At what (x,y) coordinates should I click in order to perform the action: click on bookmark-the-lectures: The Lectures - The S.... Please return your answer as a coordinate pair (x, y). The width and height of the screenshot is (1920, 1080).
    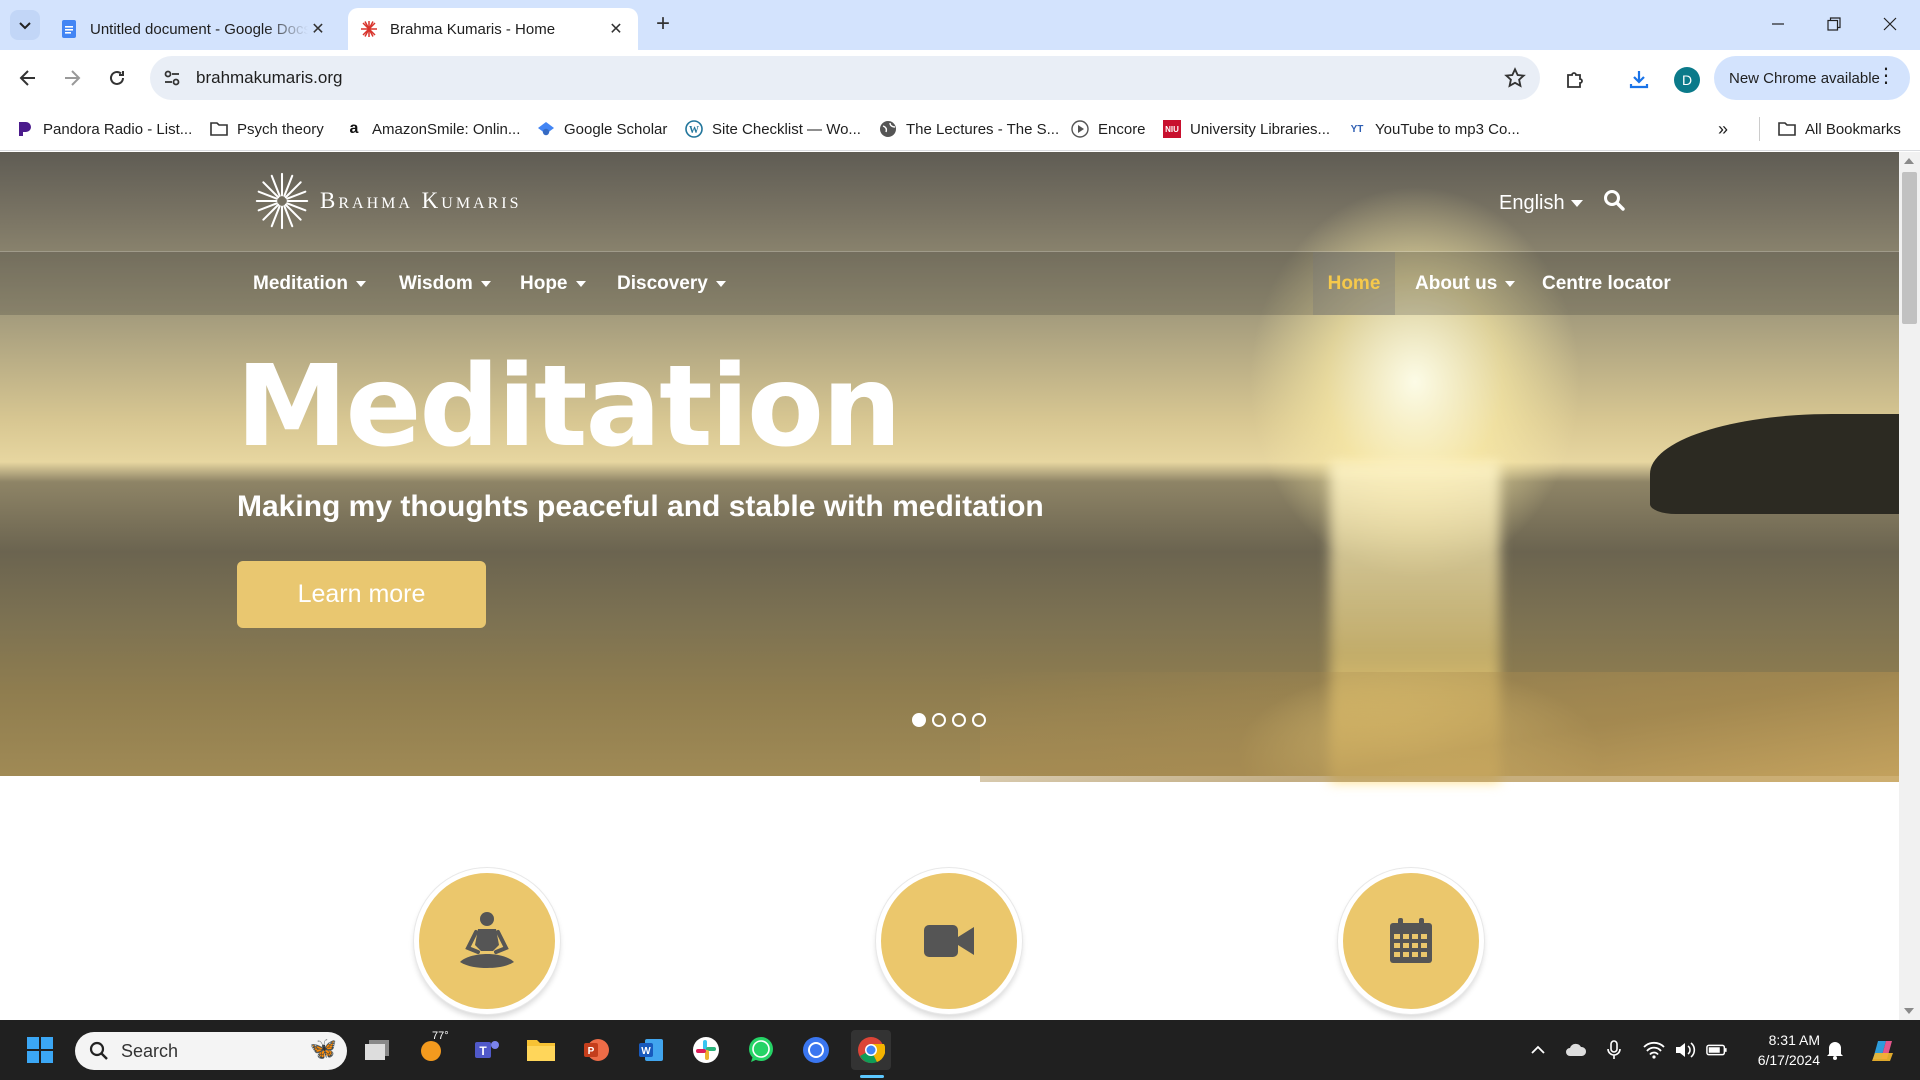
    Looking at the image, I should click on (969, 129).